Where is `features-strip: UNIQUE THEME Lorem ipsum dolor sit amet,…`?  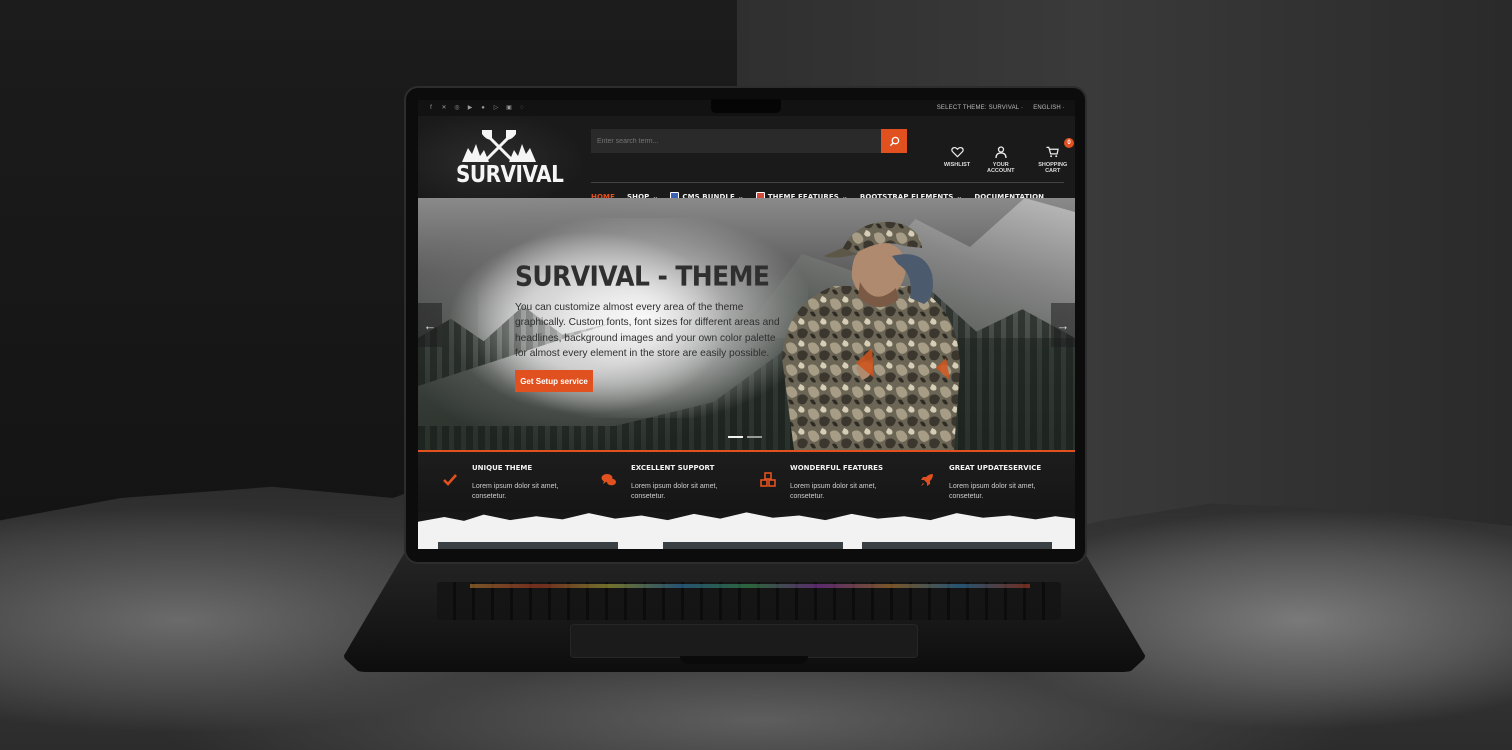
features-strip: UNIQUE THEME Lorem ipsum dolor sit amet,… is located at coordinates (746, 481).